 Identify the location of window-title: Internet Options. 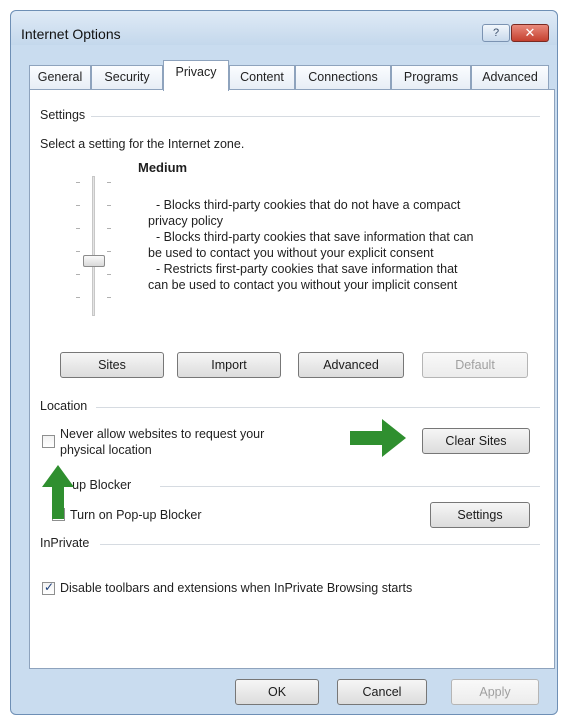
(71, 34).